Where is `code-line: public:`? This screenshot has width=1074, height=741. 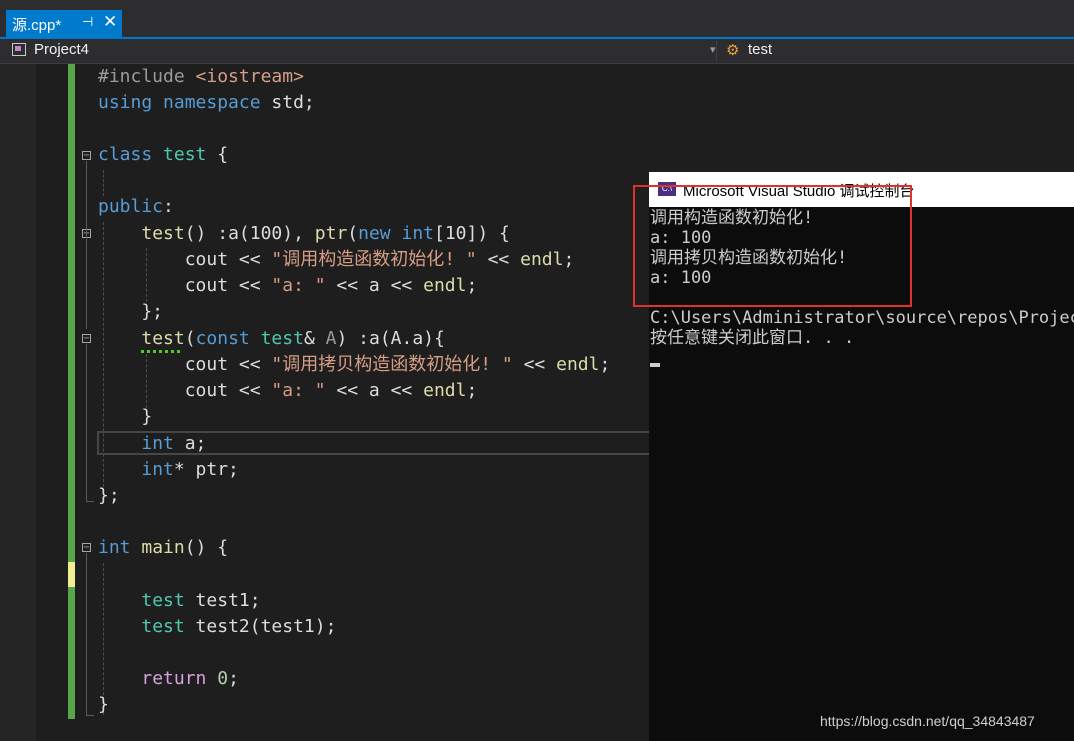
code-line: public: is located at coordinates (136, 207).